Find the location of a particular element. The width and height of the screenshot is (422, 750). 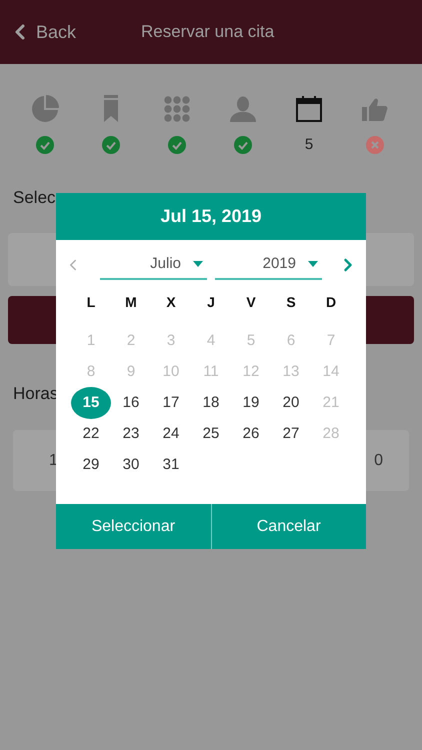

section-label: Horas is located at coordinates (35, 393).